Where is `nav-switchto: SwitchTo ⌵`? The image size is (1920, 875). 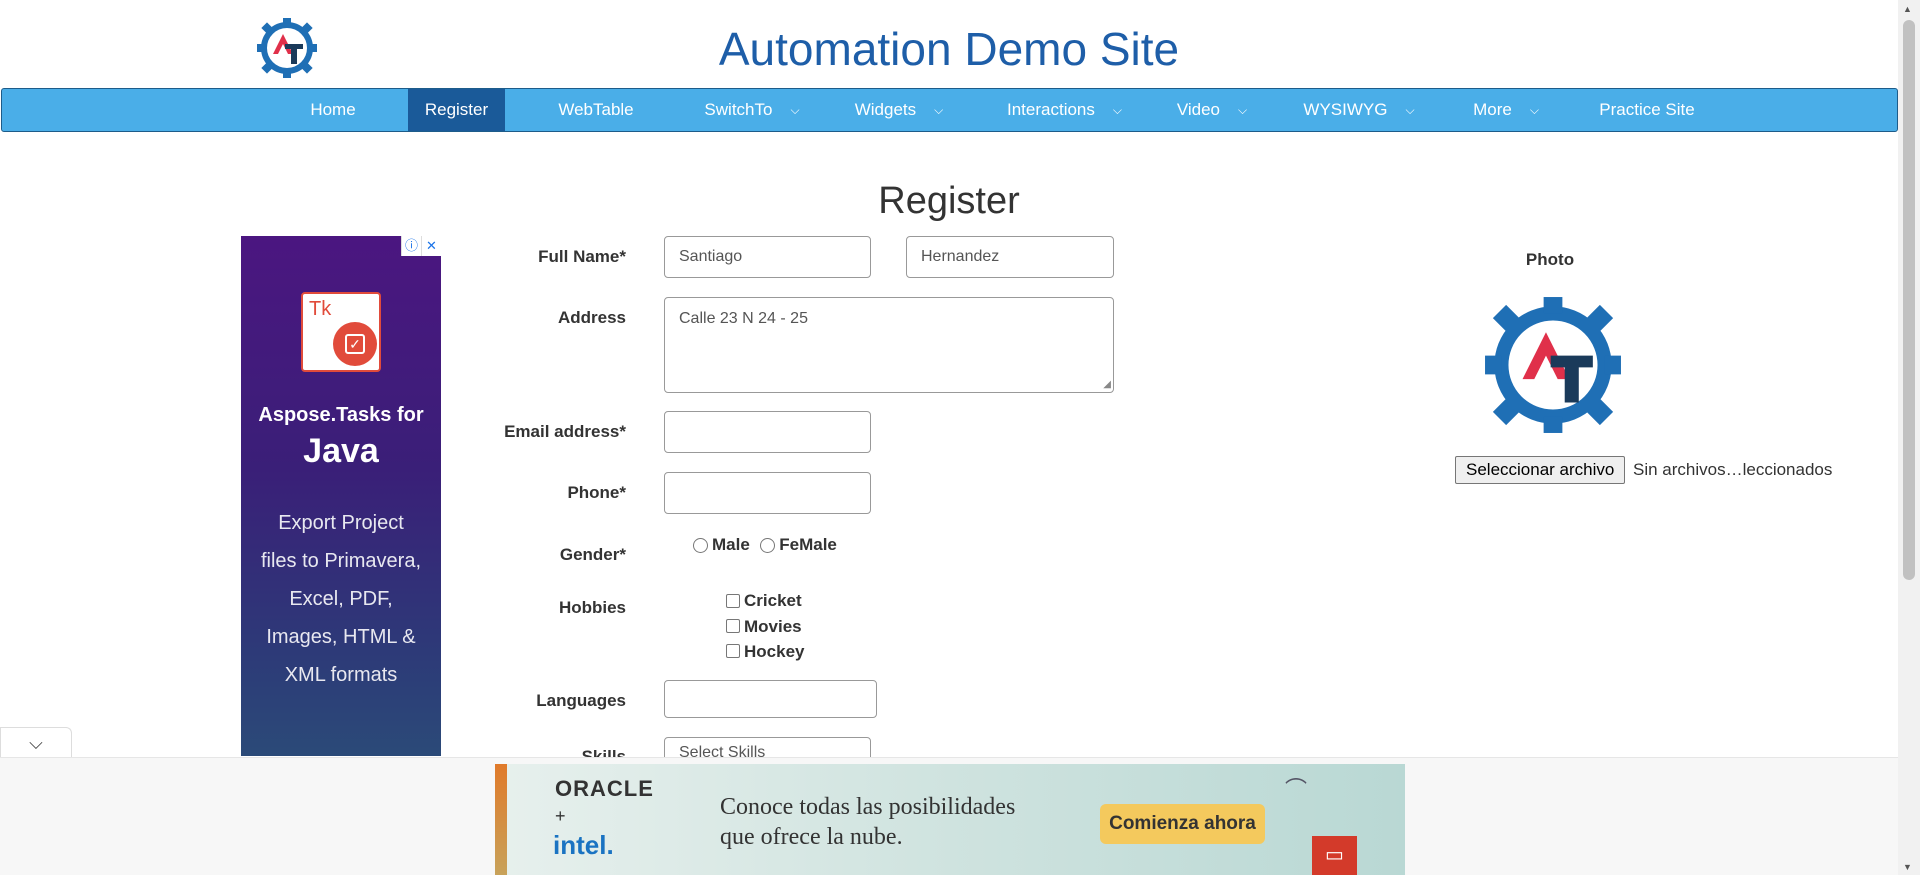
nav-switchto: SwitchTo ⌵ is located at coordinates (752, 110).